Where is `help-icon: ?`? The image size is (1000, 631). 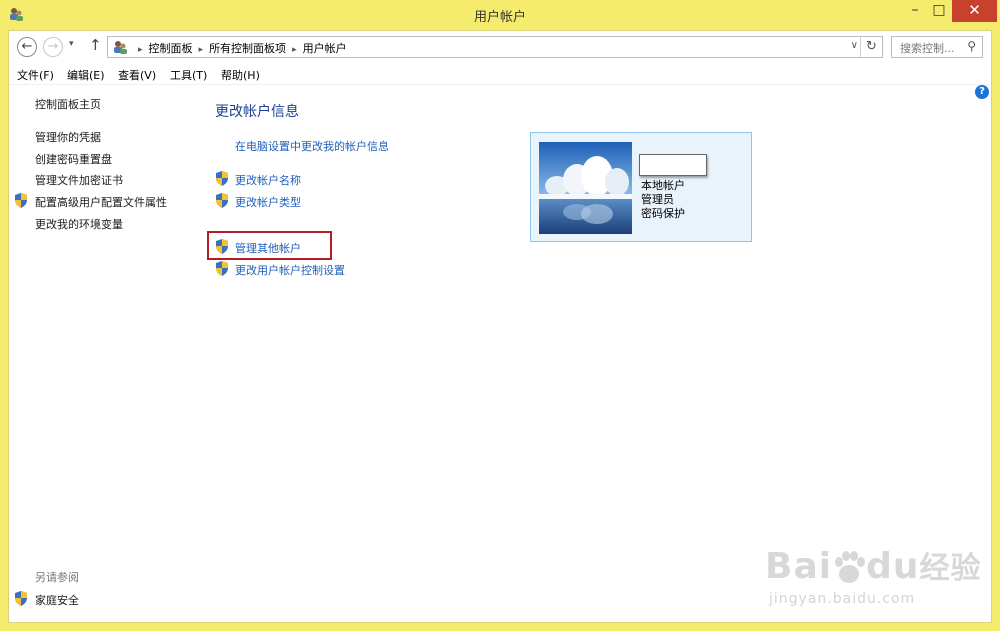 help-icon: ? is located at coordinates (982, 92).